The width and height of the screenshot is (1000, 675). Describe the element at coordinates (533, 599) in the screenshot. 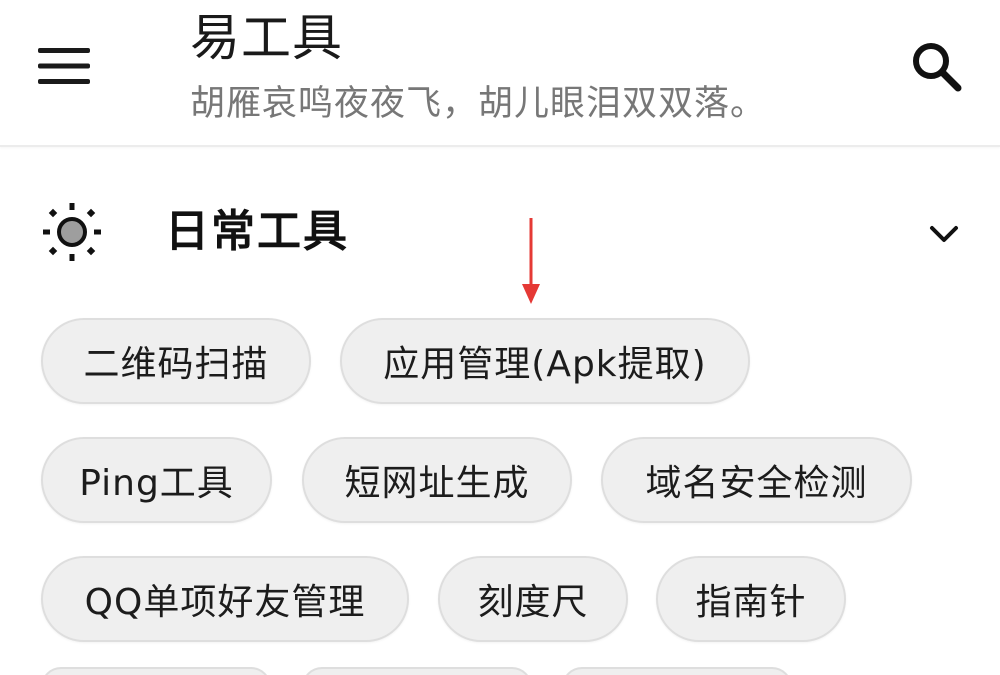

I see `chip-ruler: 刻度尺` at that location.